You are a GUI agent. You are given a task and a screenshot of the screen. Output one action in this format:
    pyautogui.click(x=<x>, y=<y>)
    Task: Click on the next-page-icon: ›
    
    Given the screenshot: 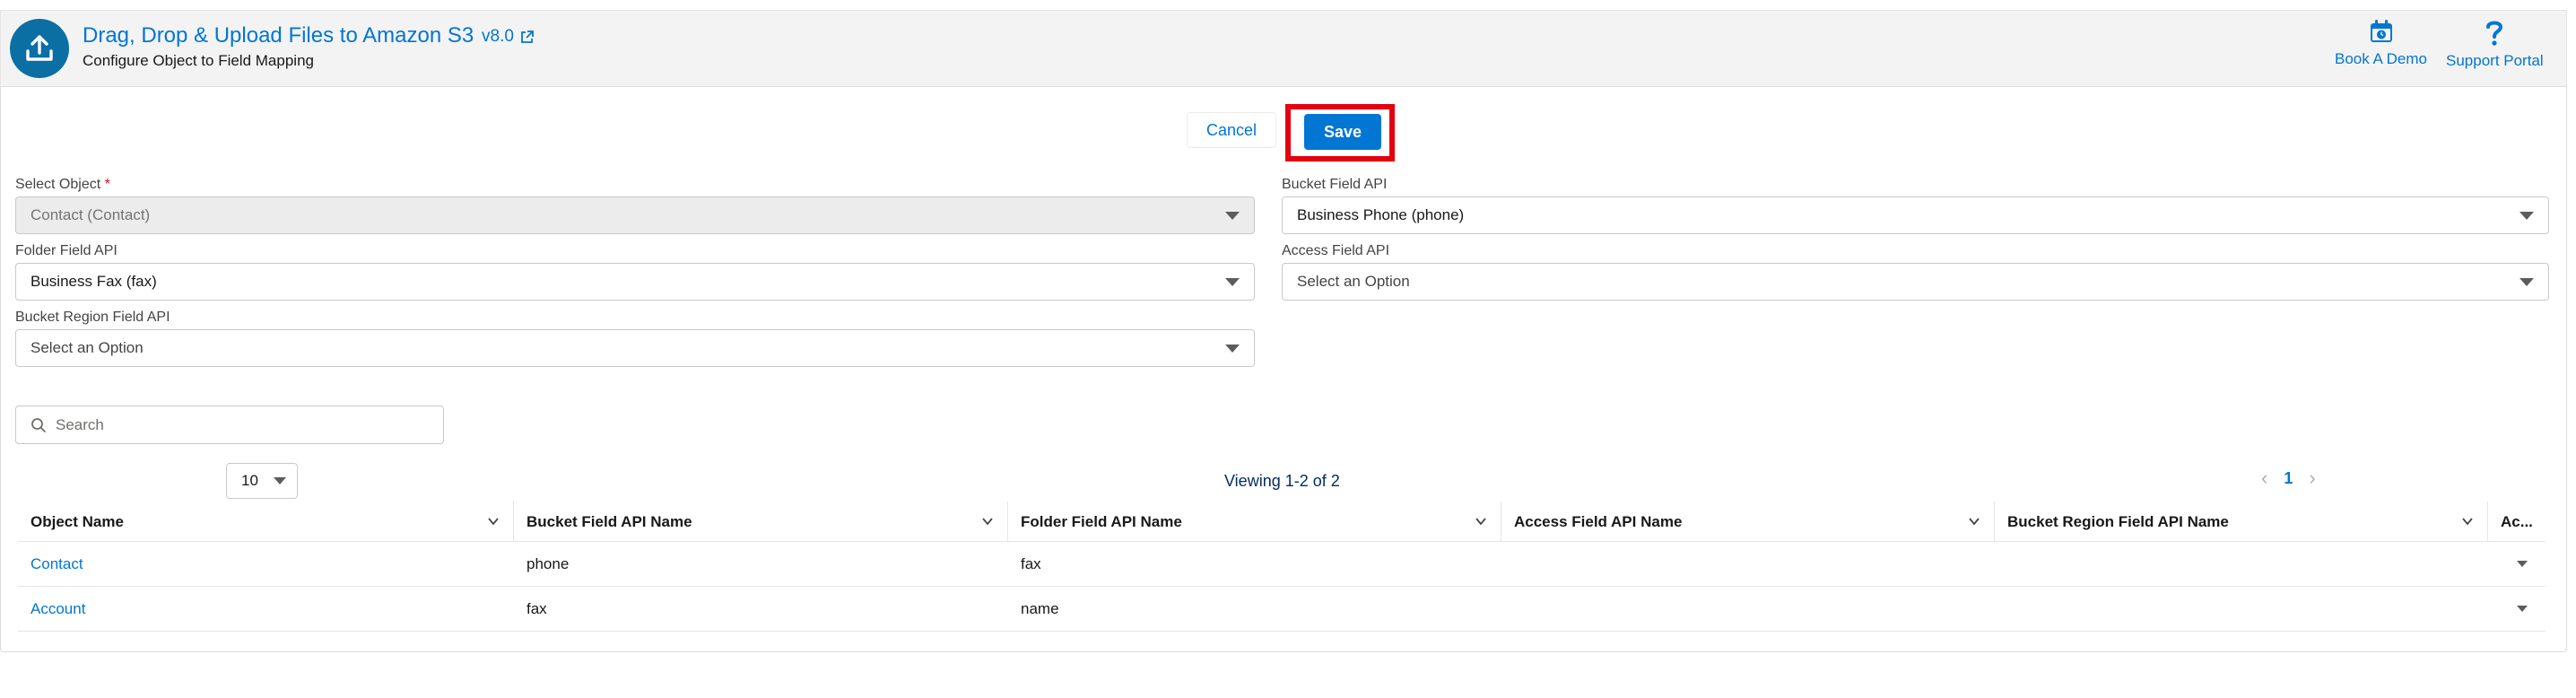 What is the action you would take?
    pyautogui.click(x=2312, y=478)
    